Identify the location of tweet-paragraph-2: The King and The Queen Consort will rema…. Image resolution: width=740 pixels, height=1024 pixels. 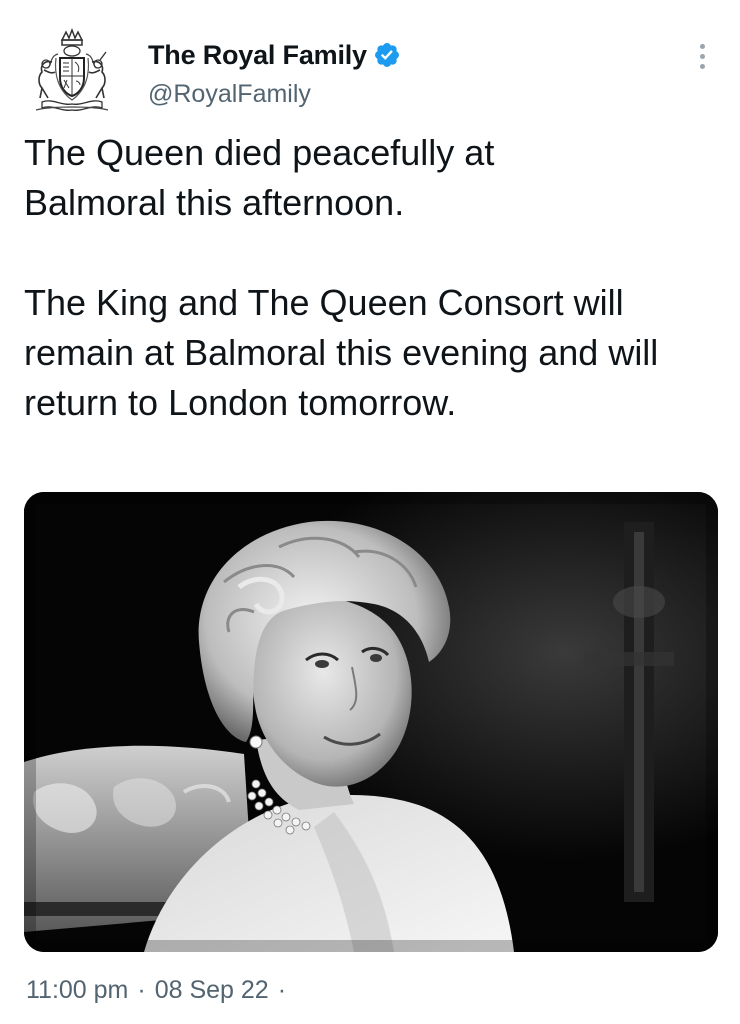
(341, 352).